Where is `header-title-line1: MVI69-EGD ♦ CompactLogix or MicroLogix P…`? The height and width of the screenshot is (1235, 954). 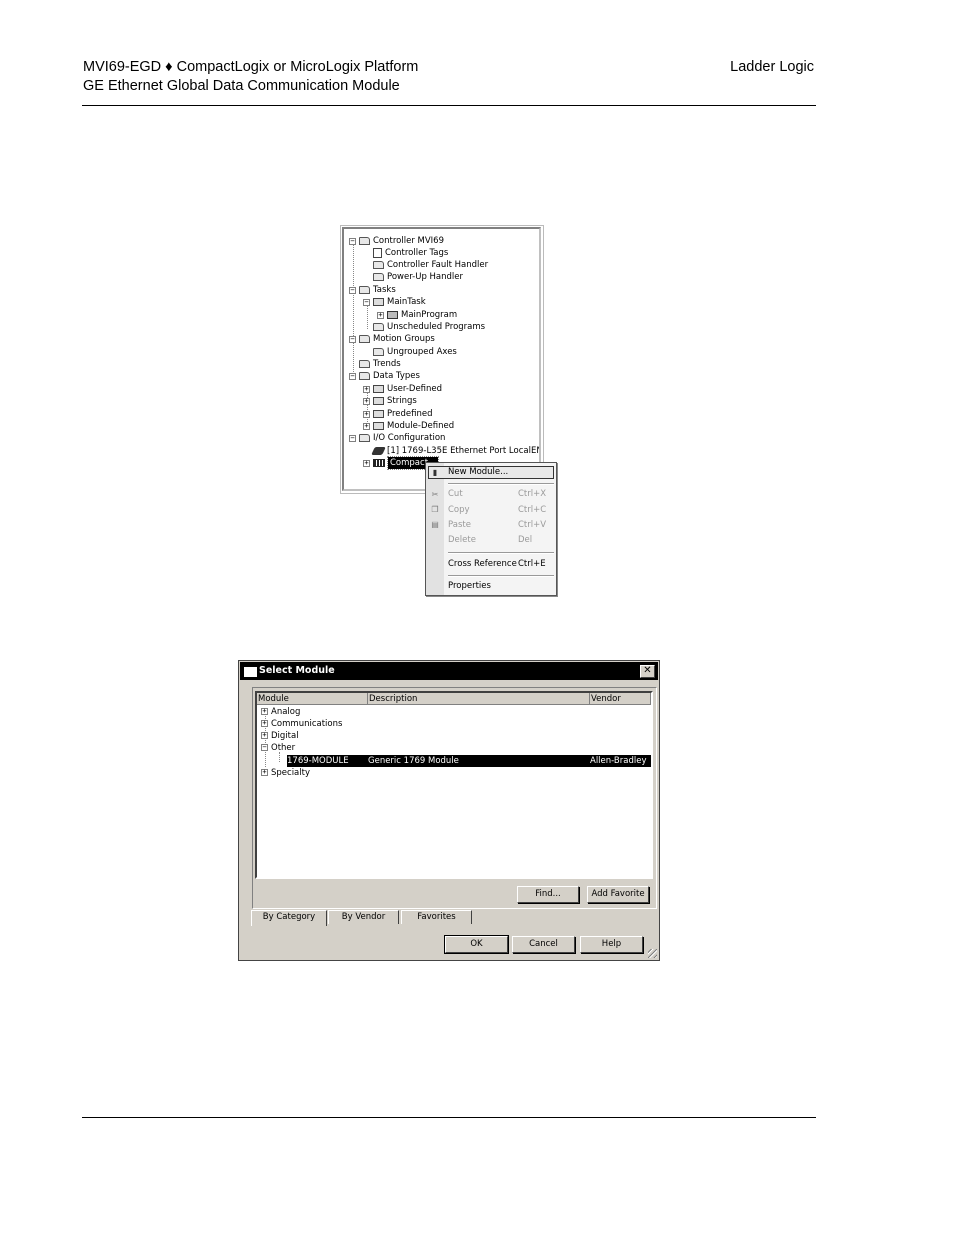
header-title-line1: MVI69-EGD ♦ CompactLogix or MicroLogix P… is located at coordinates (251, 67).